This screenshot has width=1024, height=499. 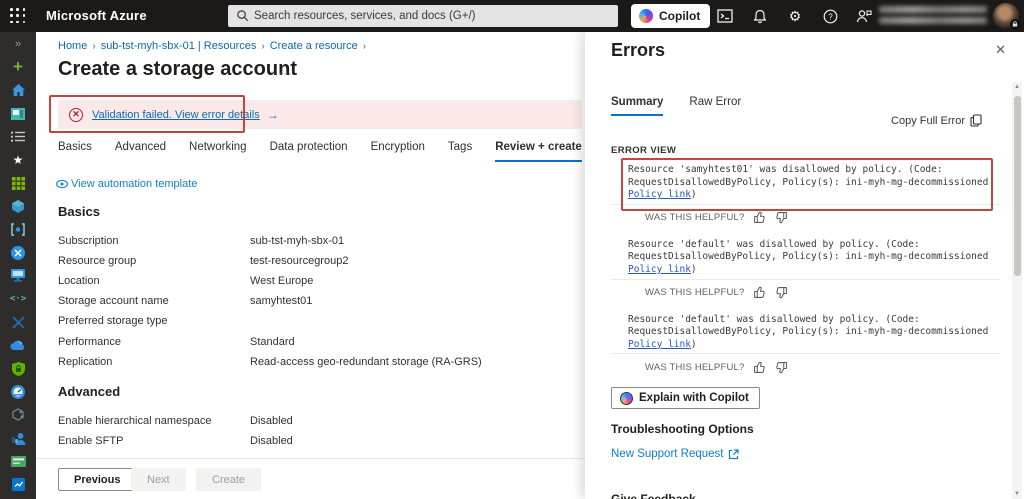 What do you see at coordinates (314, 46) in the screenshot?
I see `breadcrumb-create-resource: Create a resource` at bounding box center [314, 46].